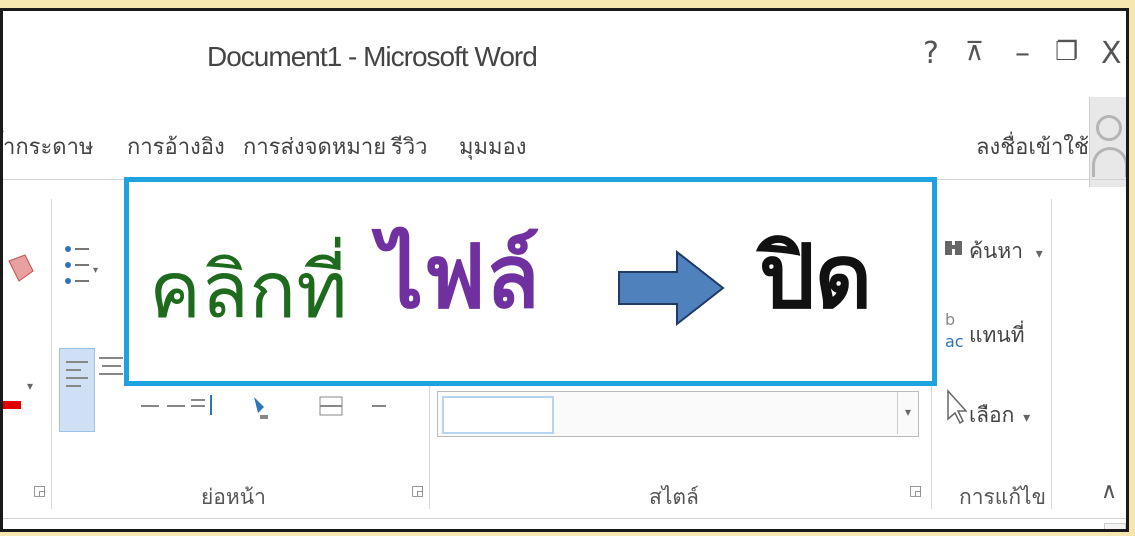 This screenshot has width=1135, height=536. What do you see at coordinates (954, 341) in the screenshot?
I see `svg-text: ac` at bounding box center [954, 341].